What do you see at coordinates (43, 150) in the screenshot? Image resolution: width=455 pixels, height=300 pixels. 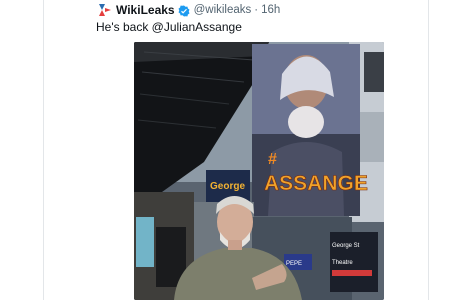 I see `column-divider-left` at bounding box center [43, 150].